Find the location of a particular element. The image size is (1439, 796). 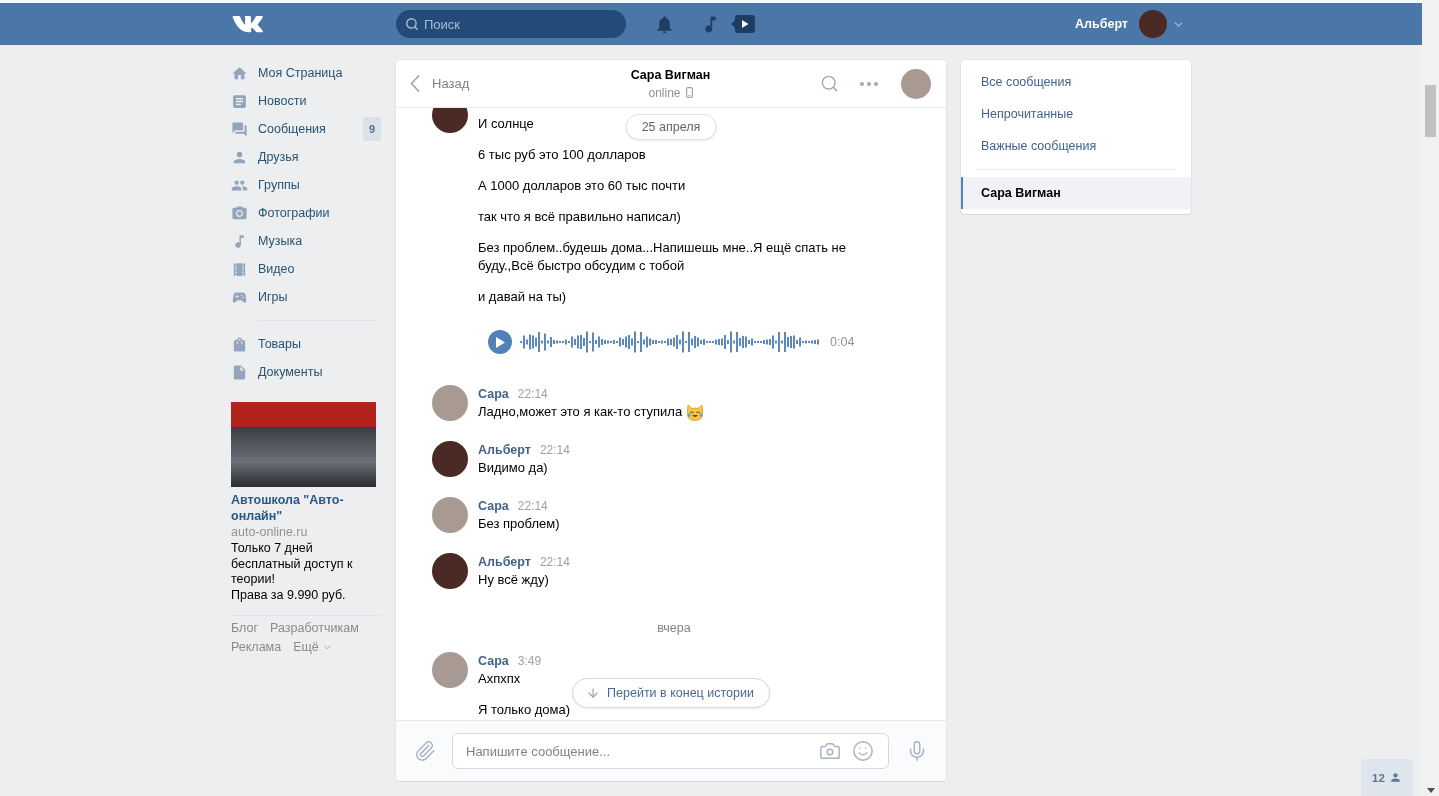

sidebar-link: Товары is located at coordinates (266, 344).